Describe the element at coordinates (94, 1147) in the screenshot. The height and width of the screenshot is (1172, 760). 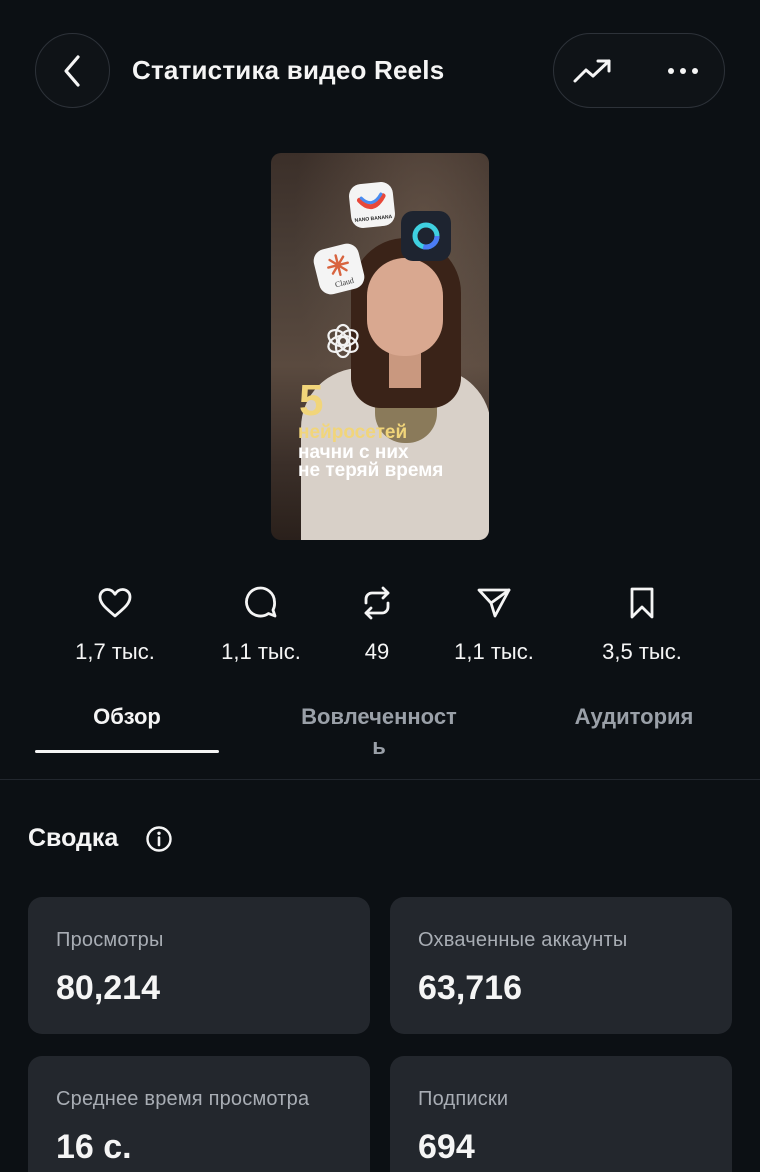
I see `metric-value: 16 с.` at that location.